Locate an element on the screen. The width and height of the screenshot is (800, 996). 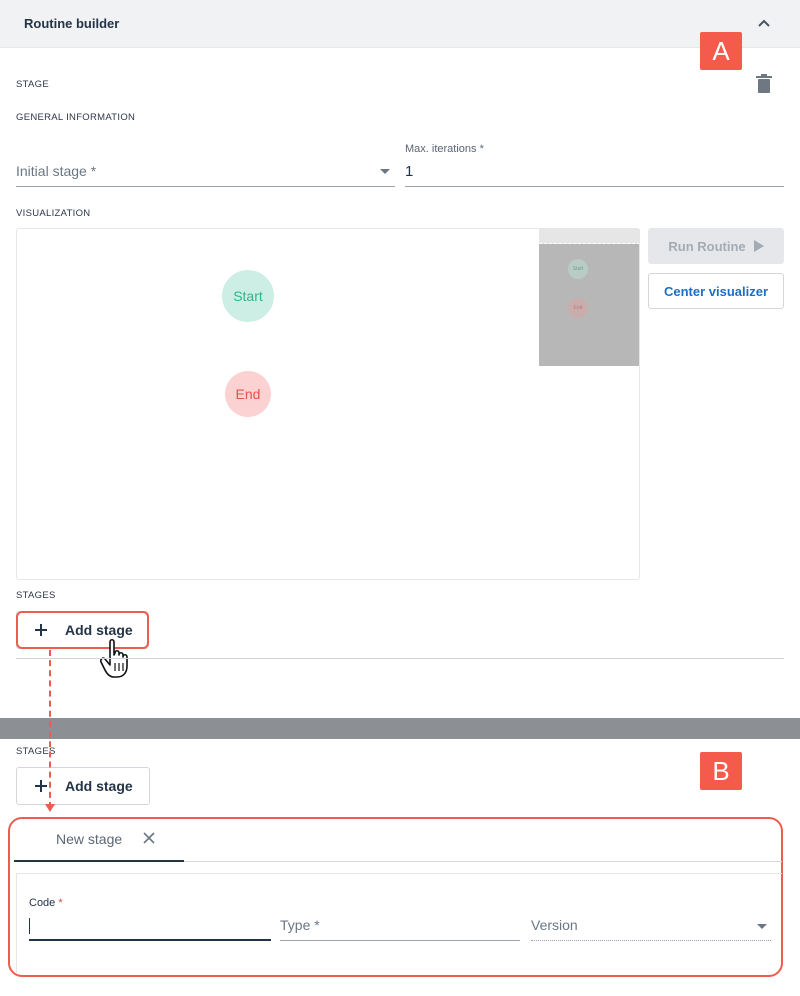
max-iterations-underline is located at coordinates (594, 186).